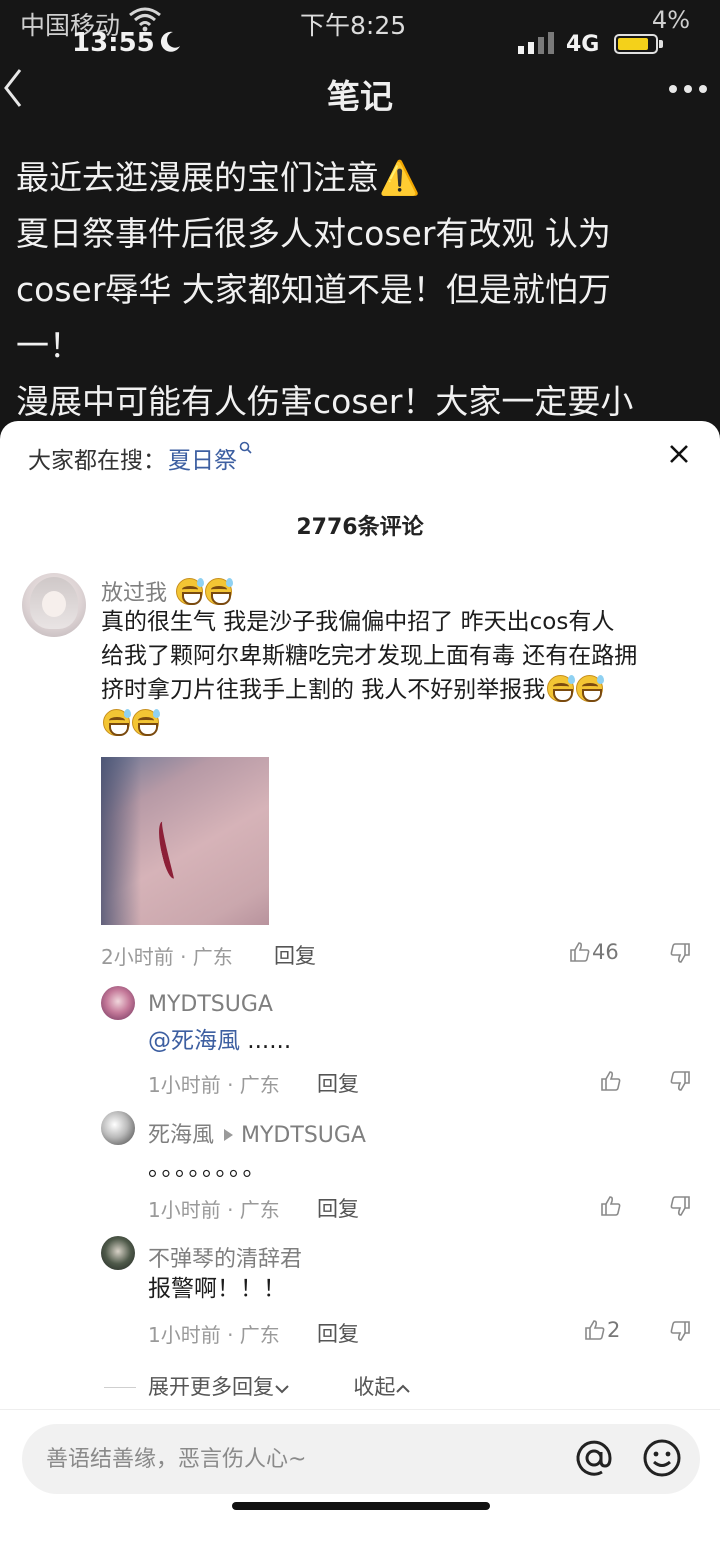  Describe the element at coordinates (97, 461) in the screenshot. I see `trending-search-label: 大家都在搜：` at that location.